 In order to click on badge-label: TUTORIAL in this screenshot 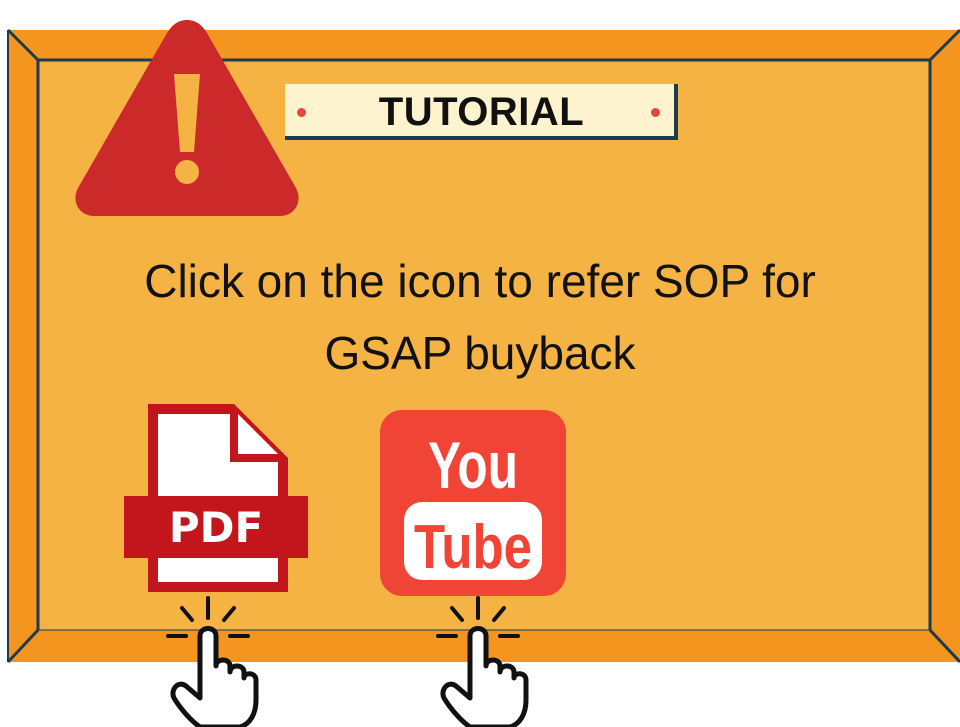, I will do `click(481, 112)`.